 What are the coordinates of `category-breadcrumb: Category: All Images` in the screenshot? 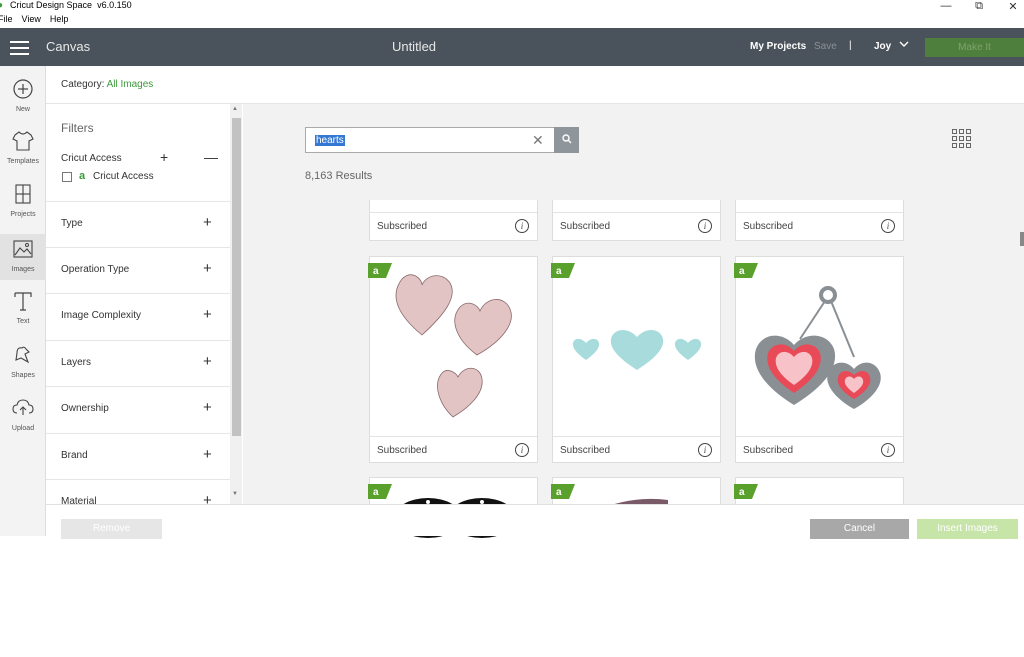 It's located at (107, 84).